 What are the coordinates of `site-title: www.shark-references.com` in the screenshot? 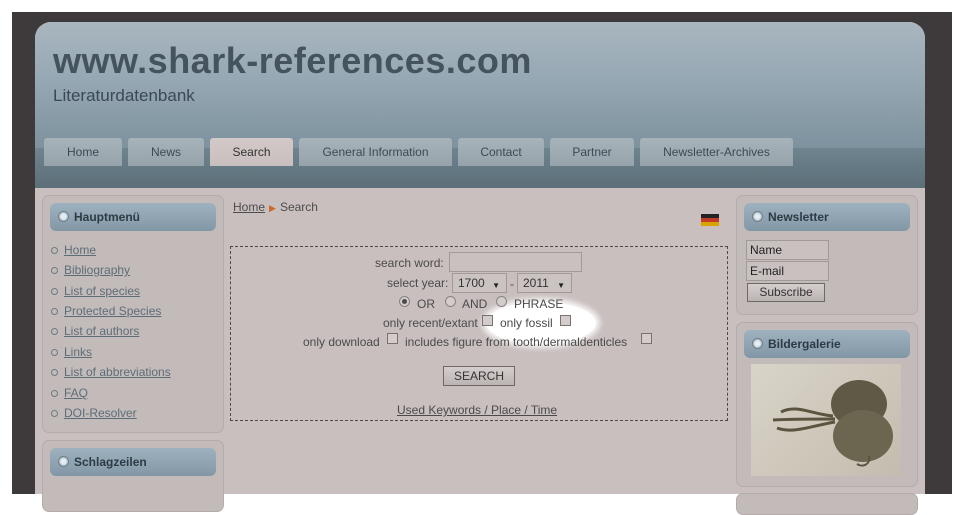 It's located at (292, 61).